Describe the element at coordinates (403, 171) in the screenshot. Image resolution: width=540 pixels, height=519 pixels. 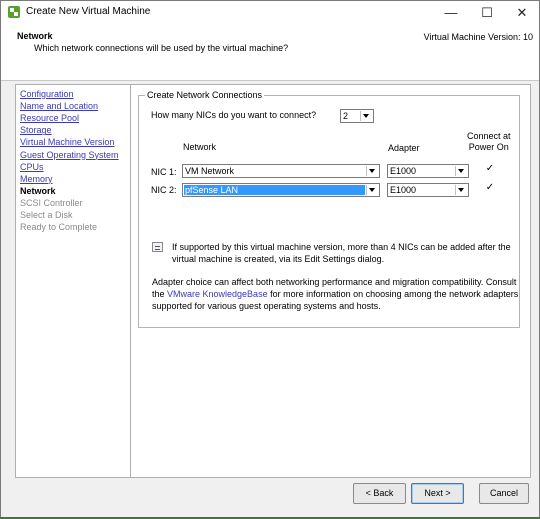
I see `nic1-adapter-value: E1000` at that location.